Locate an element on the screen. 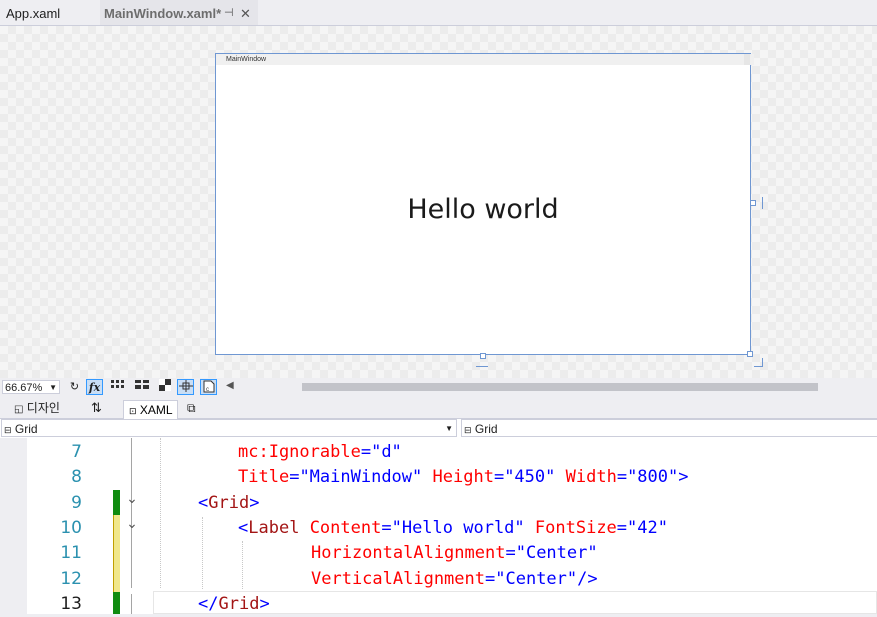 Image resolution: width=877 pixels, height=617 pixels. line-number: 11 is located at coordinates (71, 553).